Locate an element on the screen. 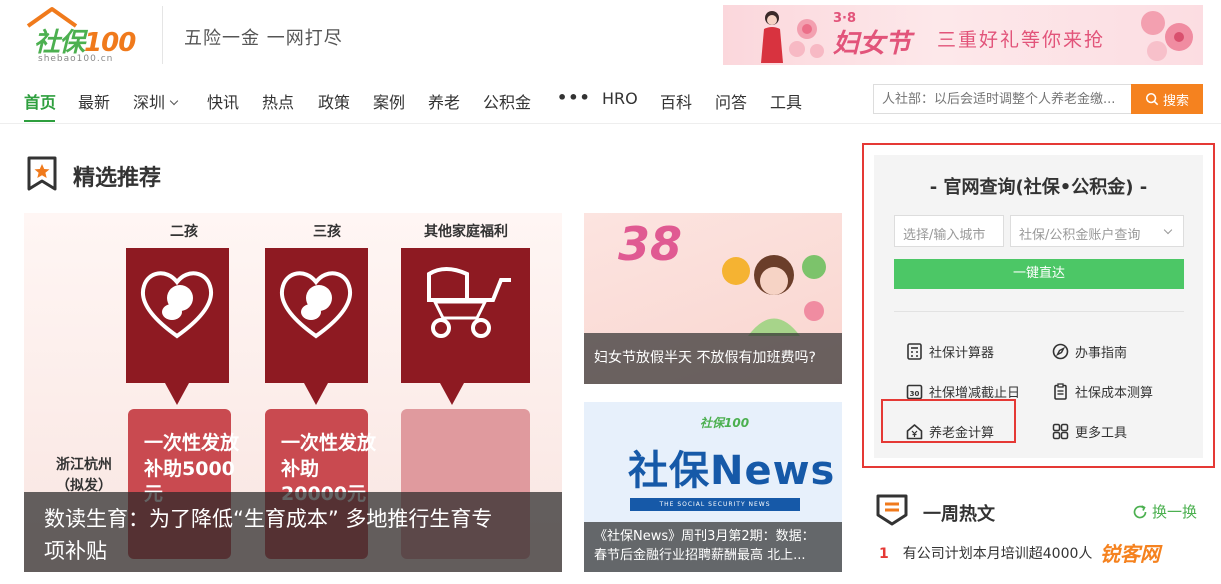 This screenshot has height=584, width=1221. col-label-family-welfare: 其他家庭福利 is located at coordinates (466, 232).